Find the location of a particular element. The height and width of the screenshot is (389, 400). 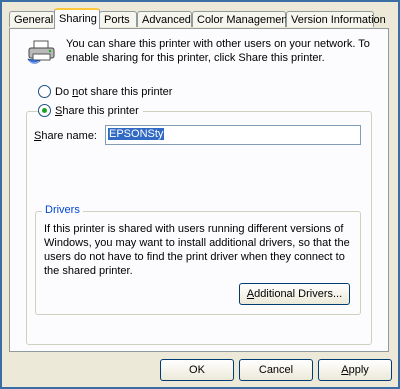

printer-share-icon is located at coordinates (41, 52).